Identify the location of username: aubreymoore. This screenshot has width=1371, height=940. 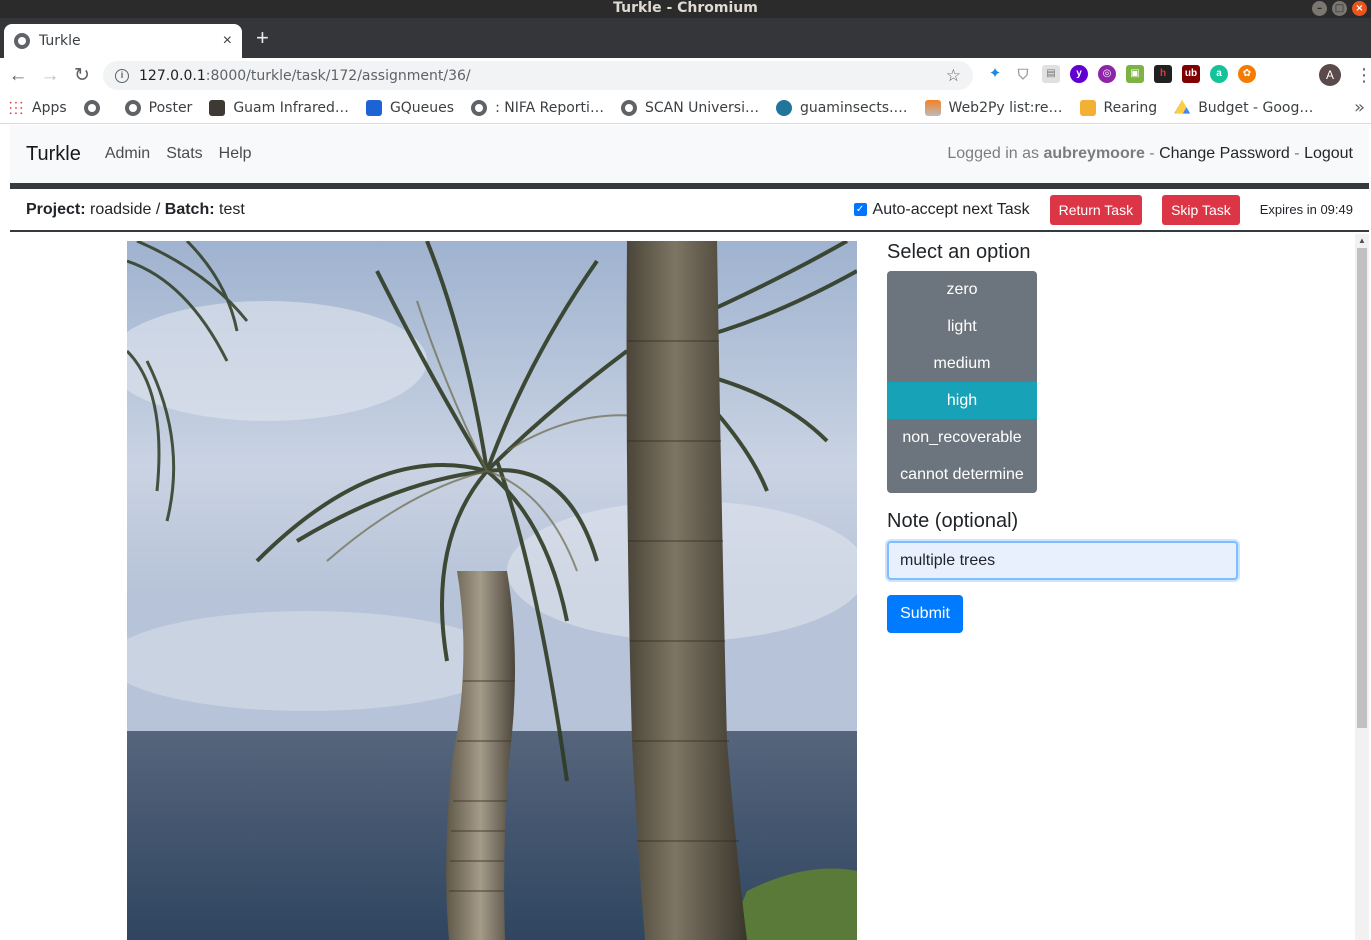
(1094, 153).